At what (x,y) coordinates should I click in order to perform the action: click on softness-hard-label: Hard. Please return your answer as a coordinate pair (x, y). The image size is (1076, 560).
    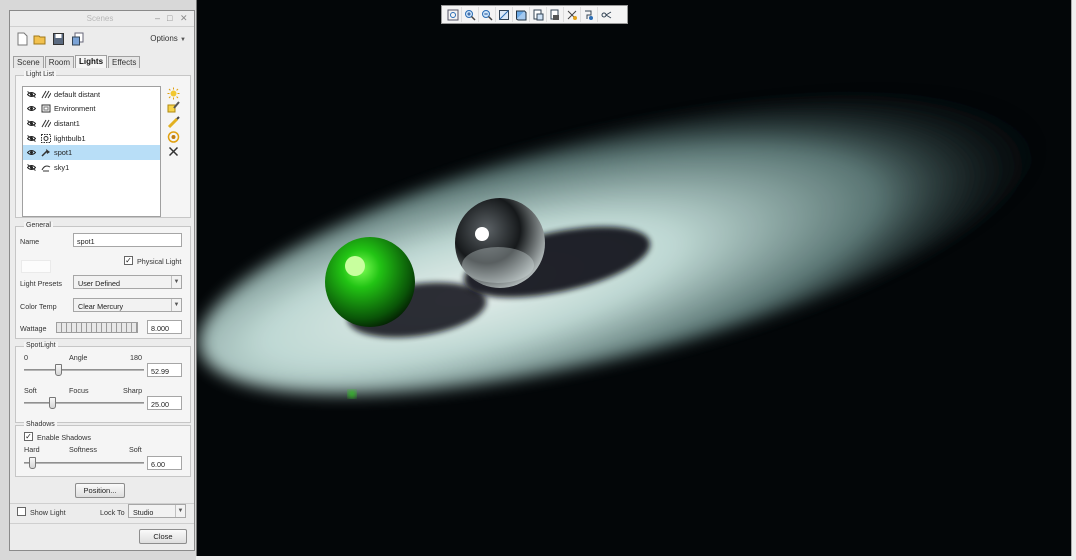
    Looking at the image, I should click on (32, 449).